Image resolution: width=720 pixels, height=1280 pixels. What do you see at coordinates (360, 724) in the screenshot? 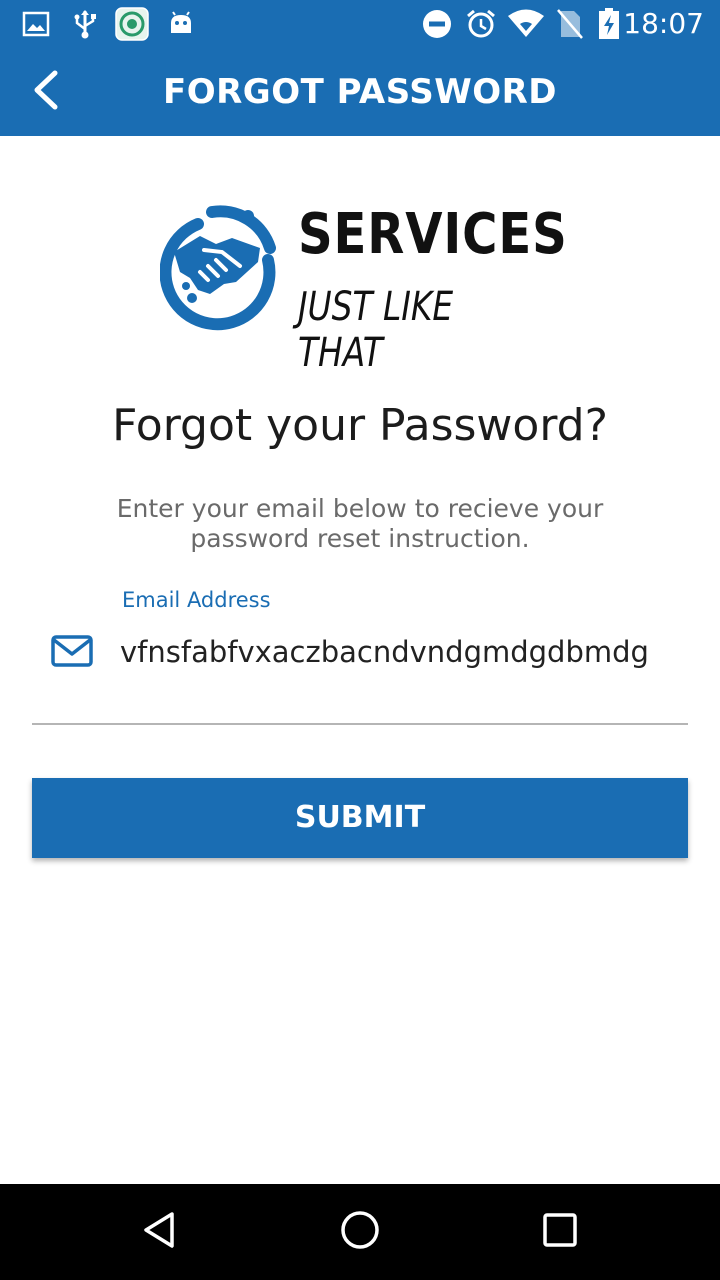
I see `email-field-underline` at bounding box center [360, 724].